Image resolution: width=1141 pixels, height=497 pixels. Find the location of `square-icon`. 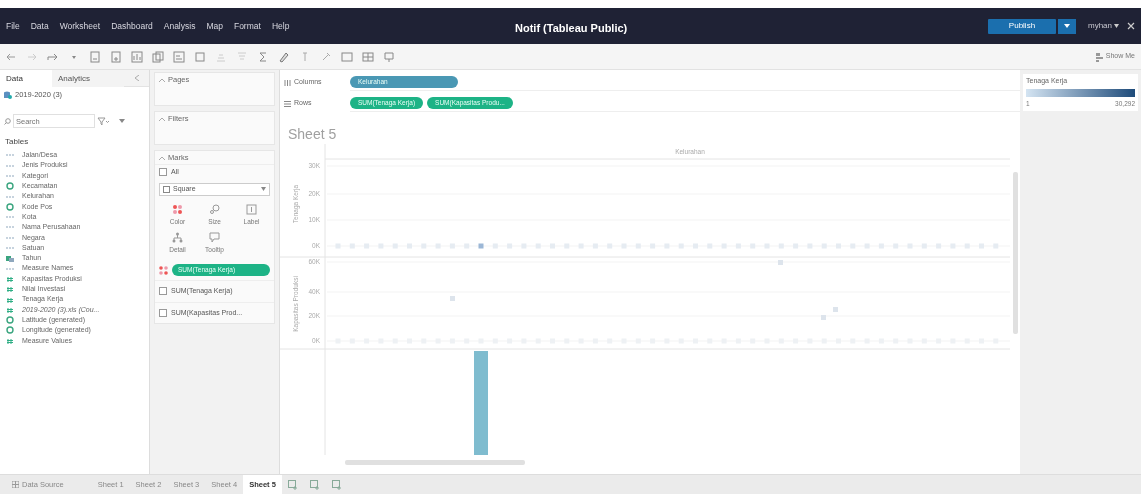

square-icon is located at coordinates (166, 189).